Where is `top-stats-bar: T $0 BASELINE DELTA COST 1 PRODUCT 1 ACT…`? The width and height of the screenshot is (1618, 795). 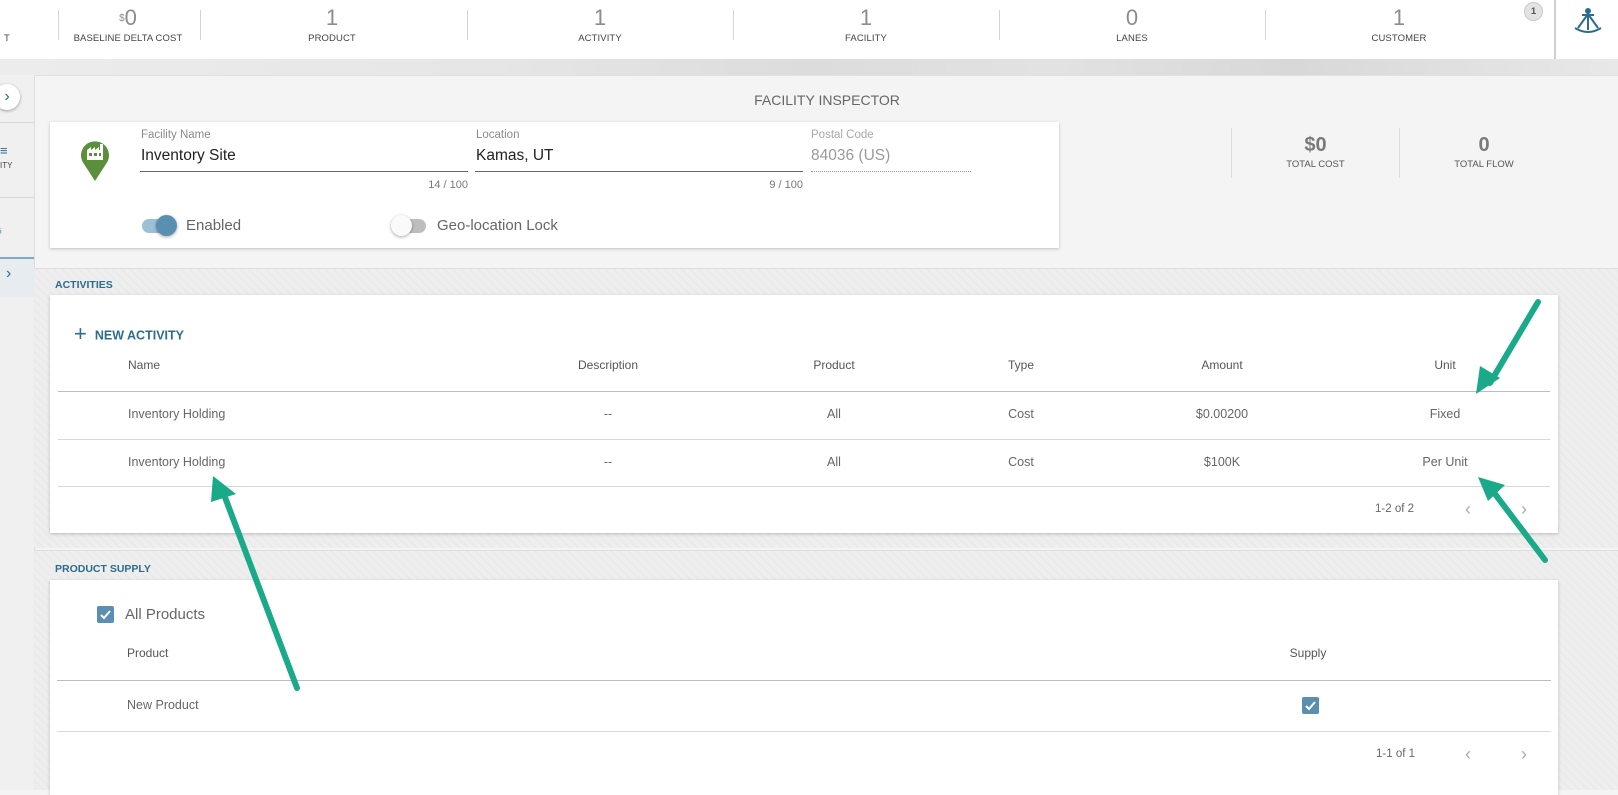
top-stats-bar: T $0 BASELINE DELTA COST 1 PRODUCT 1 ACT… is located at coordinates (809, 30).